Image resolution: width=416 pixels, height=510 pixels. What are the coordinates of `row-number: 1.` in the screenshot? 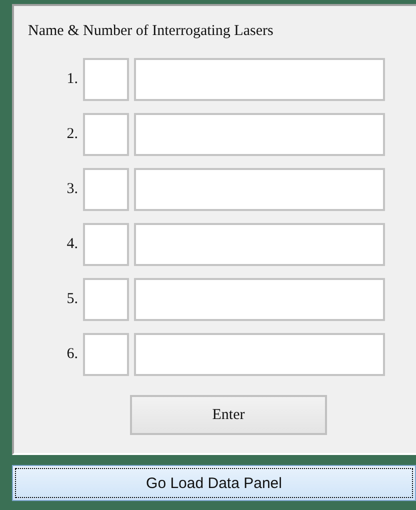 It's located at (72, 79).